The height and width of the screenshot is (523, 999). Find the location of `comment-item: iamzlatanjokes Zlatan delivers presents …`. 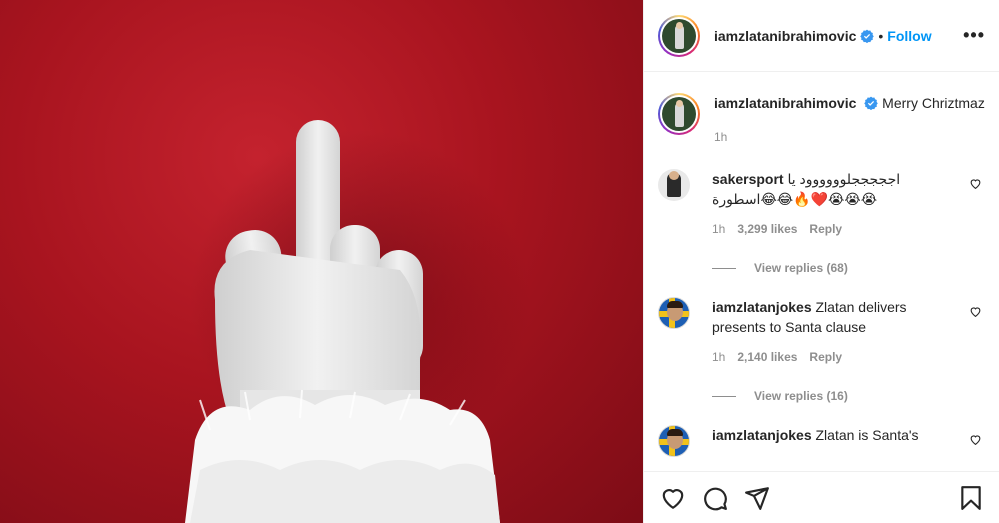

comment-item: iamzlatanjokes Zlatan delivers presents … is located at coordinates (822, 332).